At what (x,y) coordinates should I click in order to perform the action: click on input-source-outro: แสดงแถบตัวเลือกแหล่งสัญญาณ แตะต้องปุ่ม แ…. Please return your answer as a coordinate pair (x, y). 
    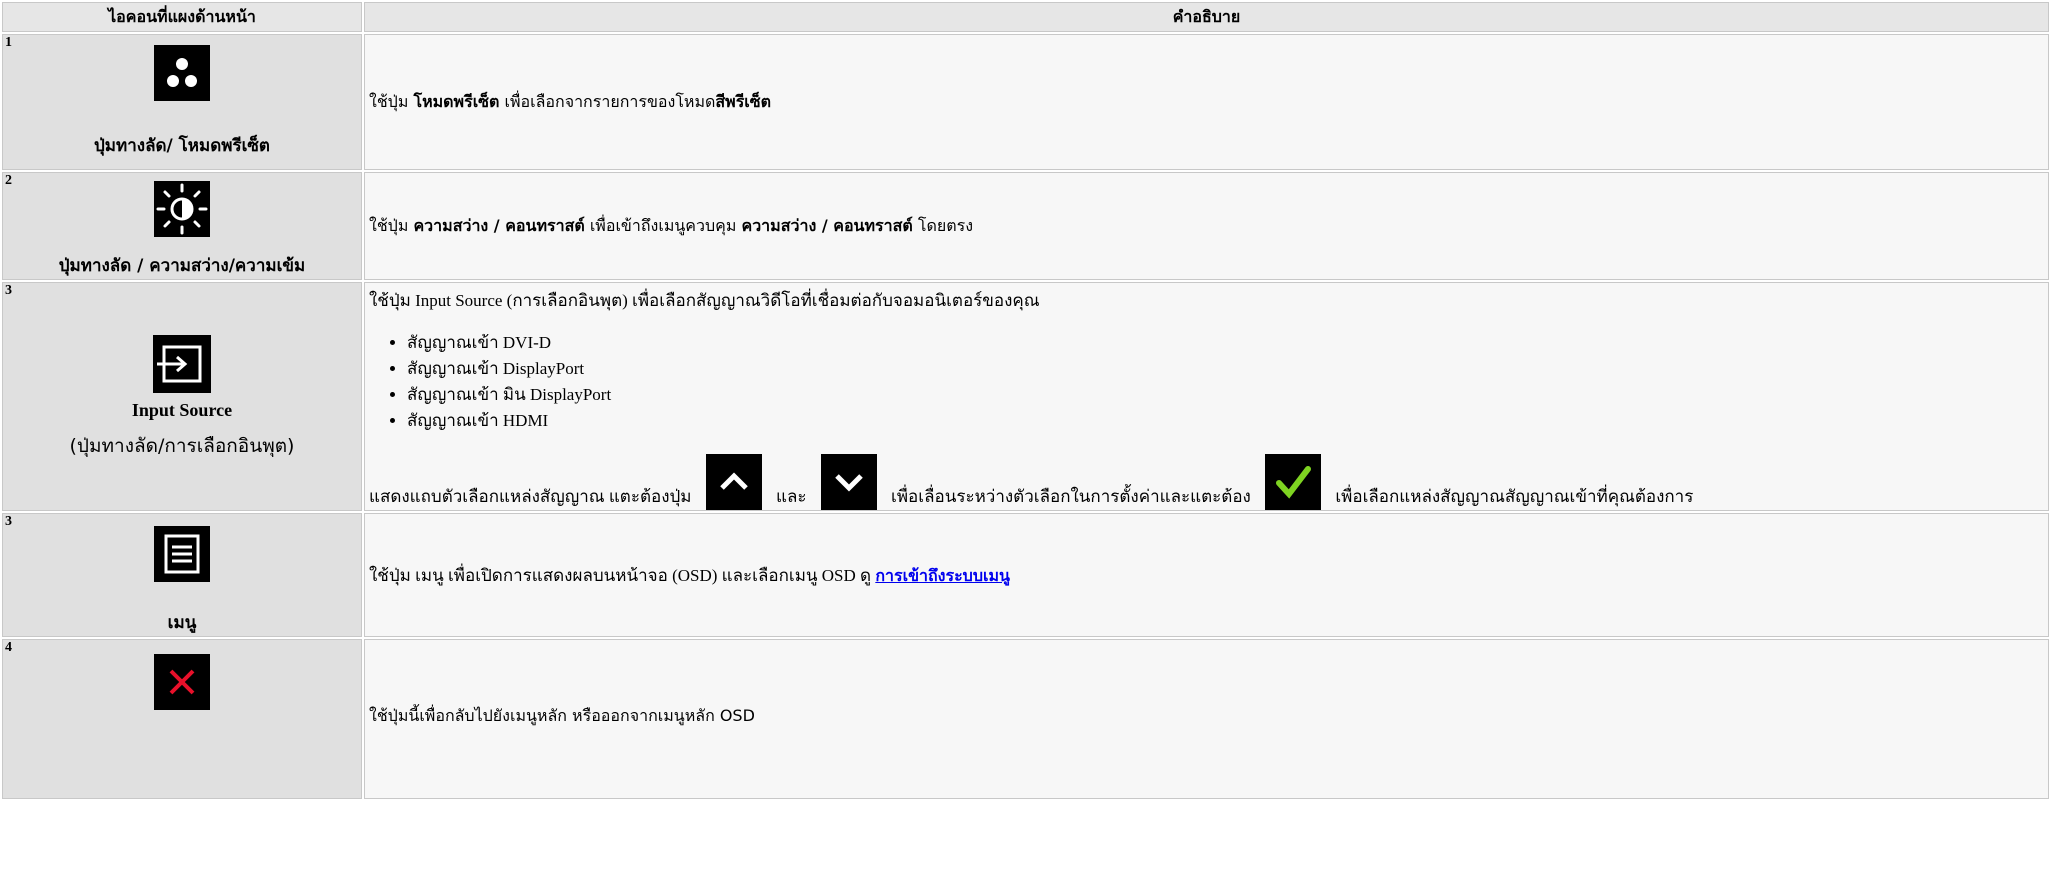
    Looking at the image, I should click on (1208, 482).